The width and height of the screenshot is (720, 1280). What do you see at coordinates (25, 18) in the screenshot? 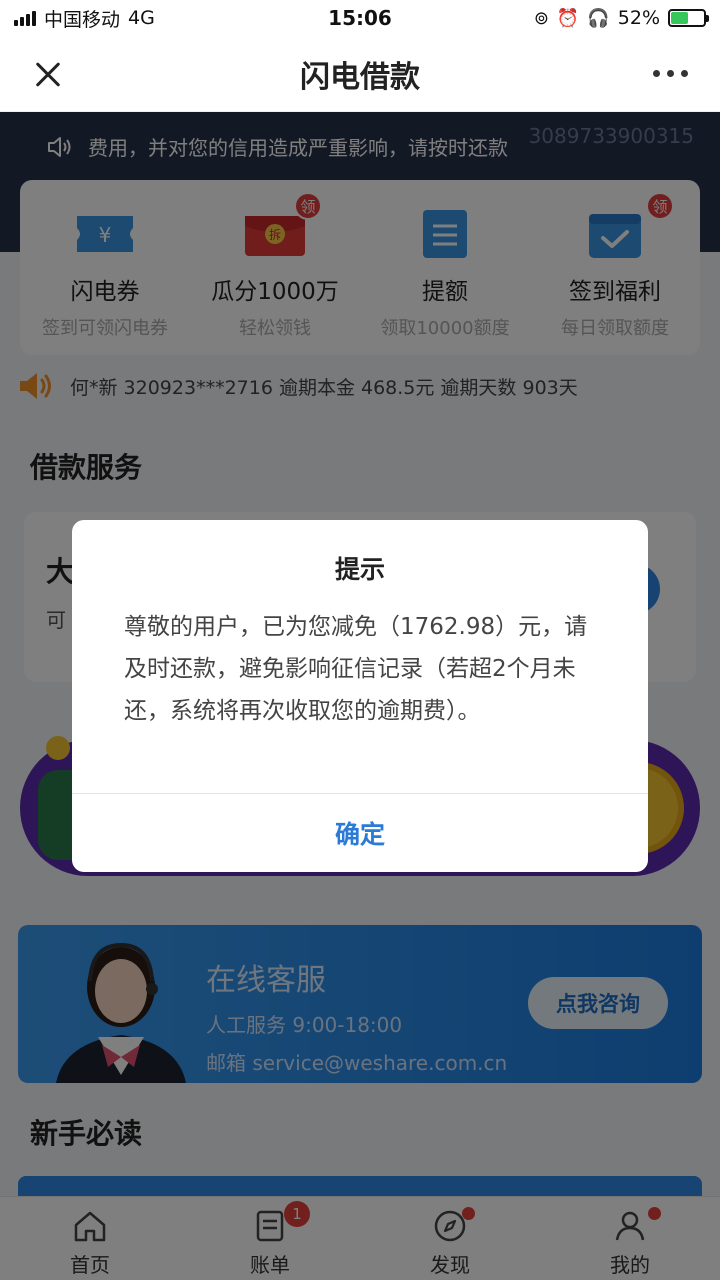
I see `signal-icon` at bounding box center [25, 18].